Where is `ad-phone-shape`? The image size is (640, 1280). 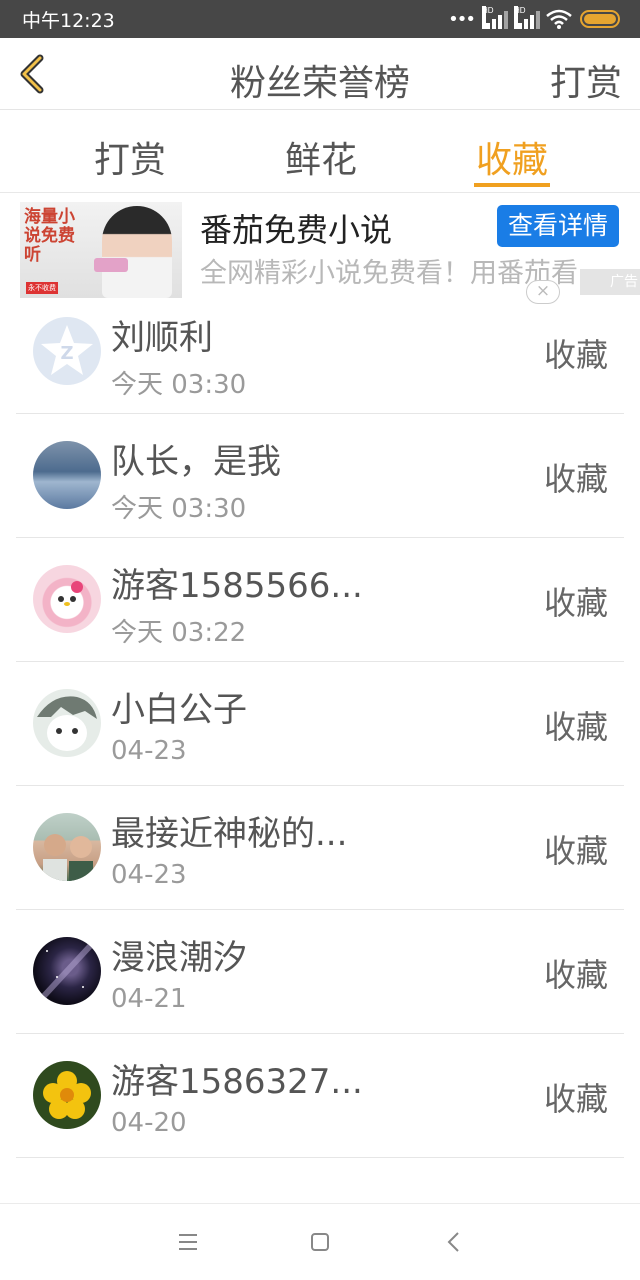
ad-phone-shape is located at coordinates (111, 265).